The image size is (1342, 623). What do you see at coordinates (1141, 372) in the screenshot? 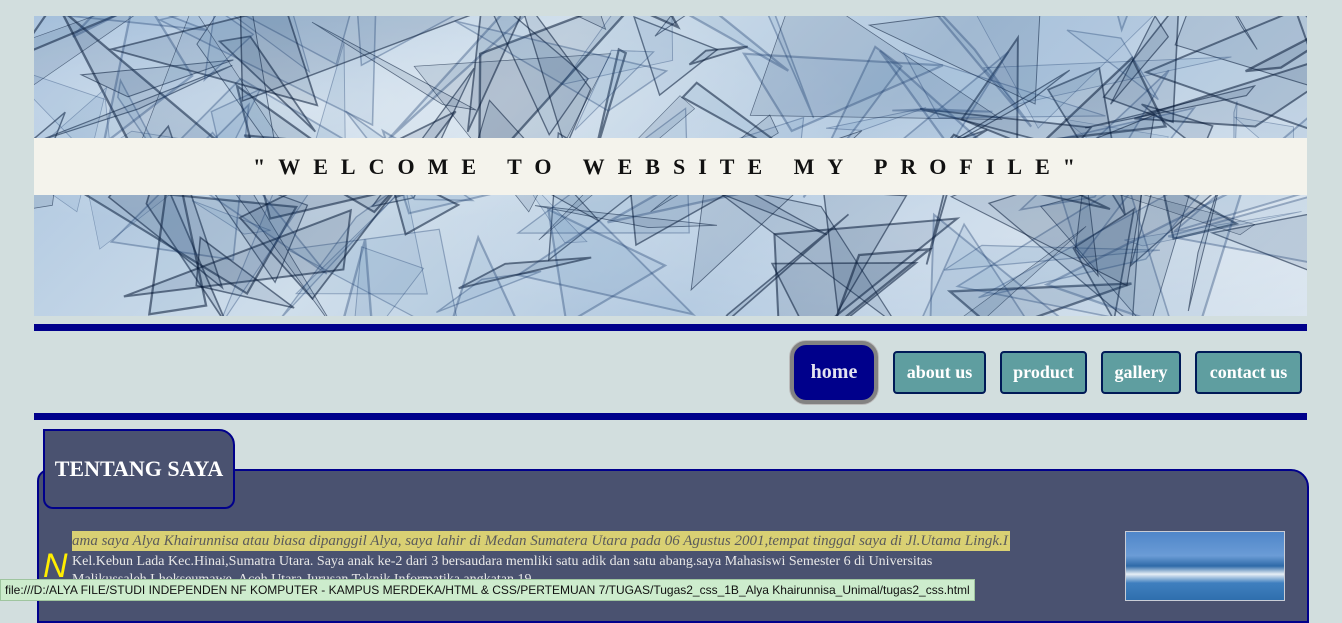
I see `nav-gallery-button: gallery` at bounding box center [1141, 372].